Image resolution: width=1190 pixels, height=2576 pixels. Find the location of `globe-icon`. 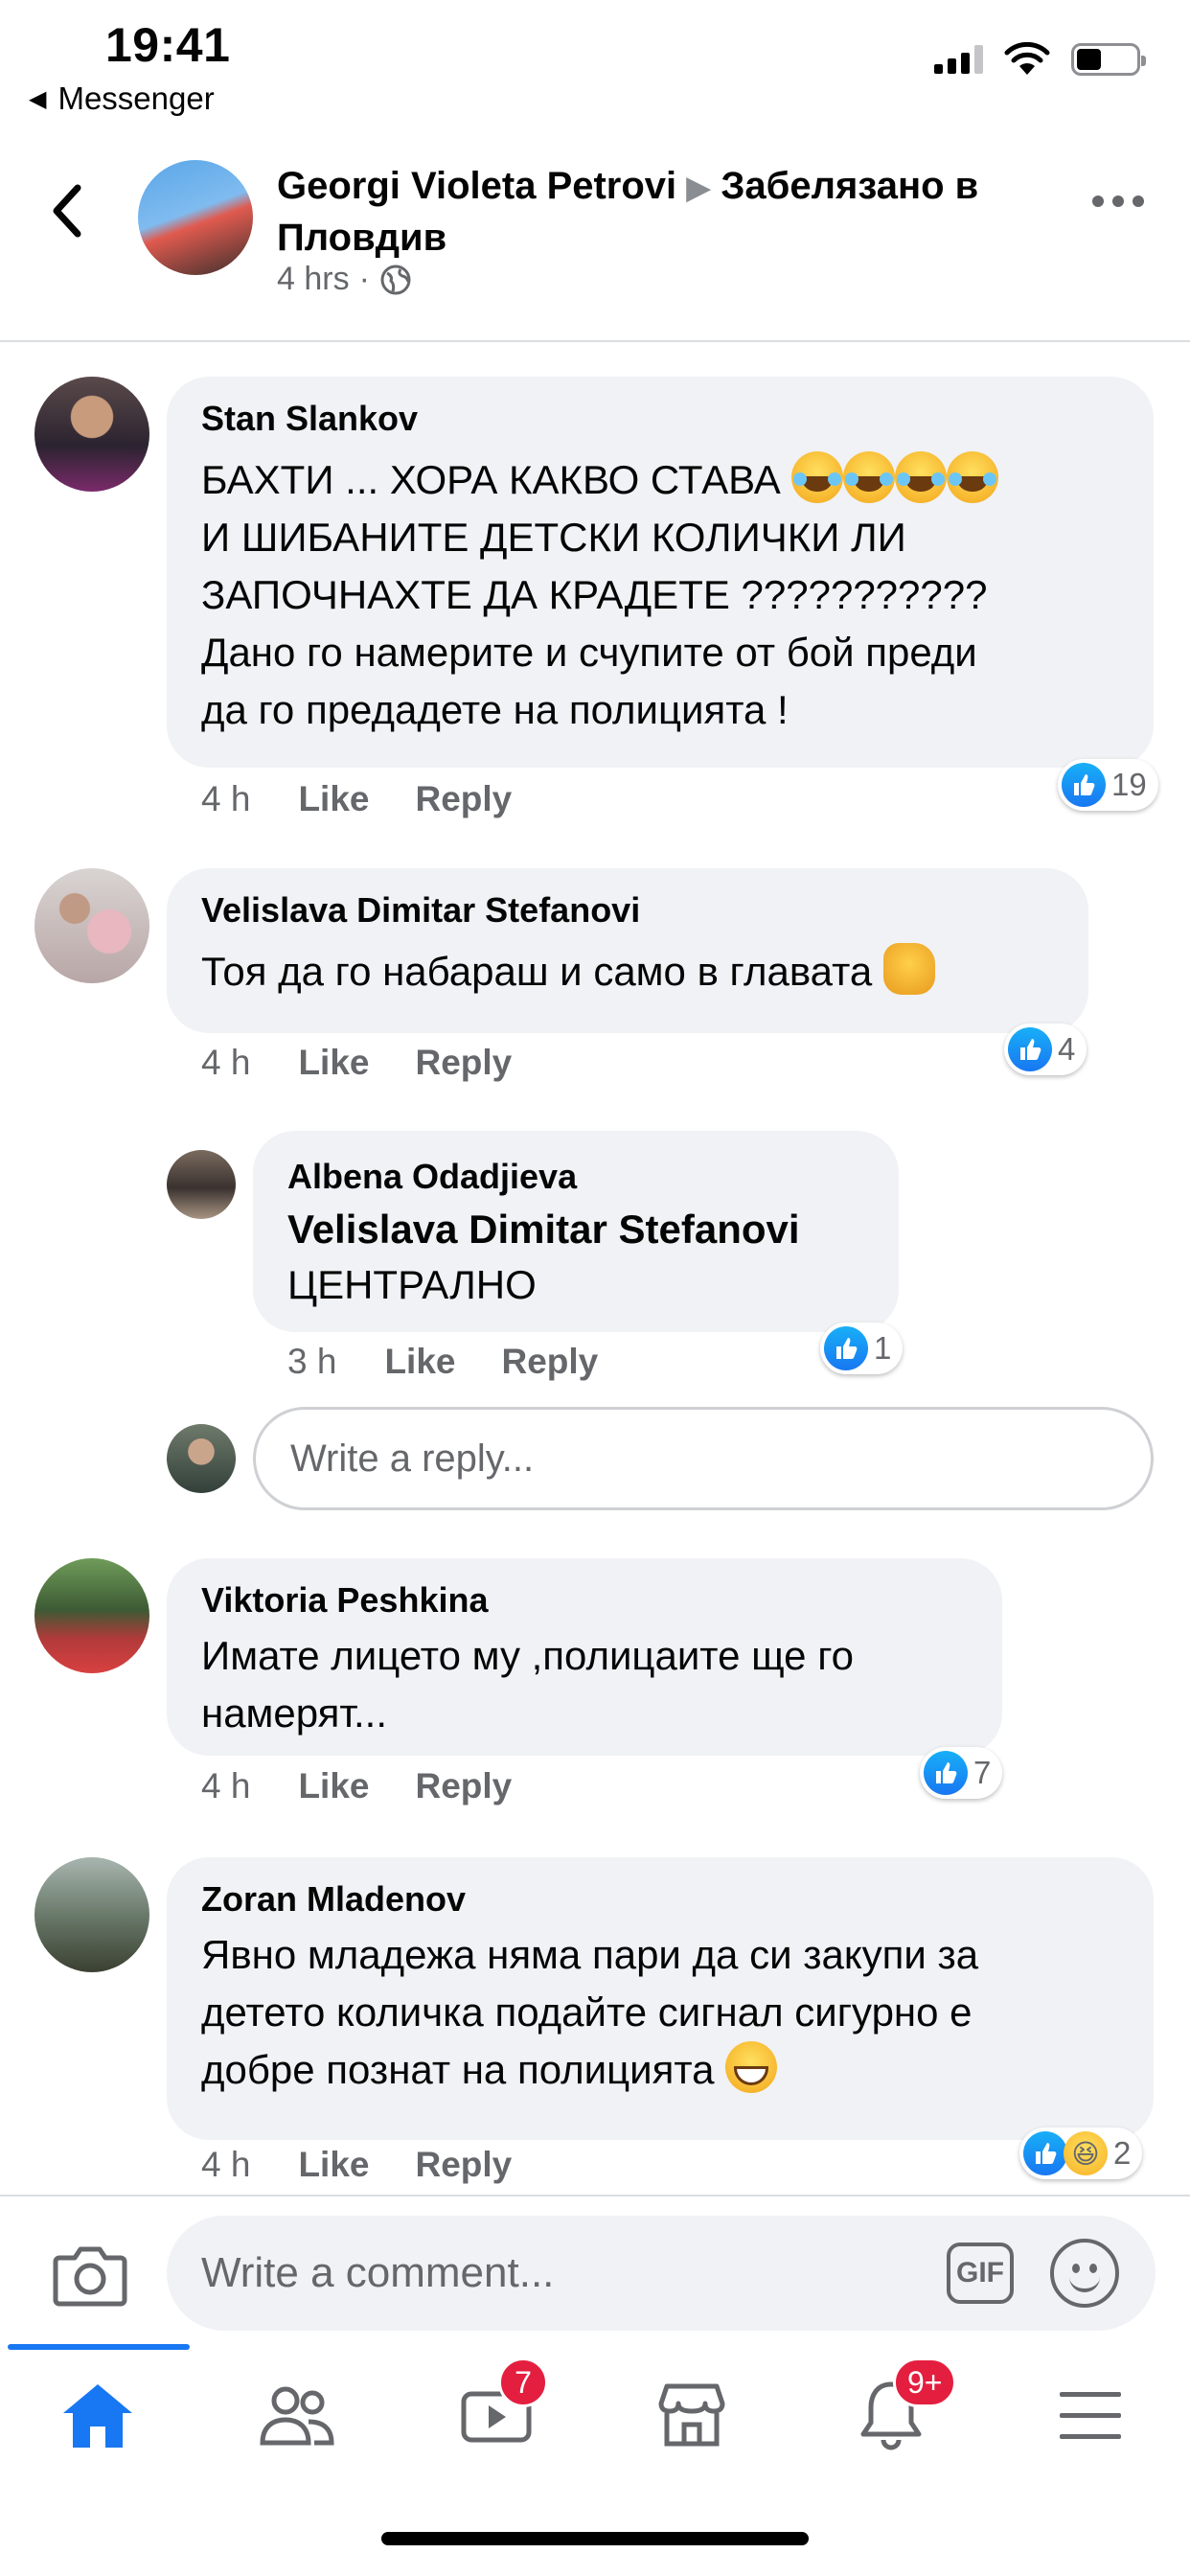

globe-icon is located at coordinates (396, 279).